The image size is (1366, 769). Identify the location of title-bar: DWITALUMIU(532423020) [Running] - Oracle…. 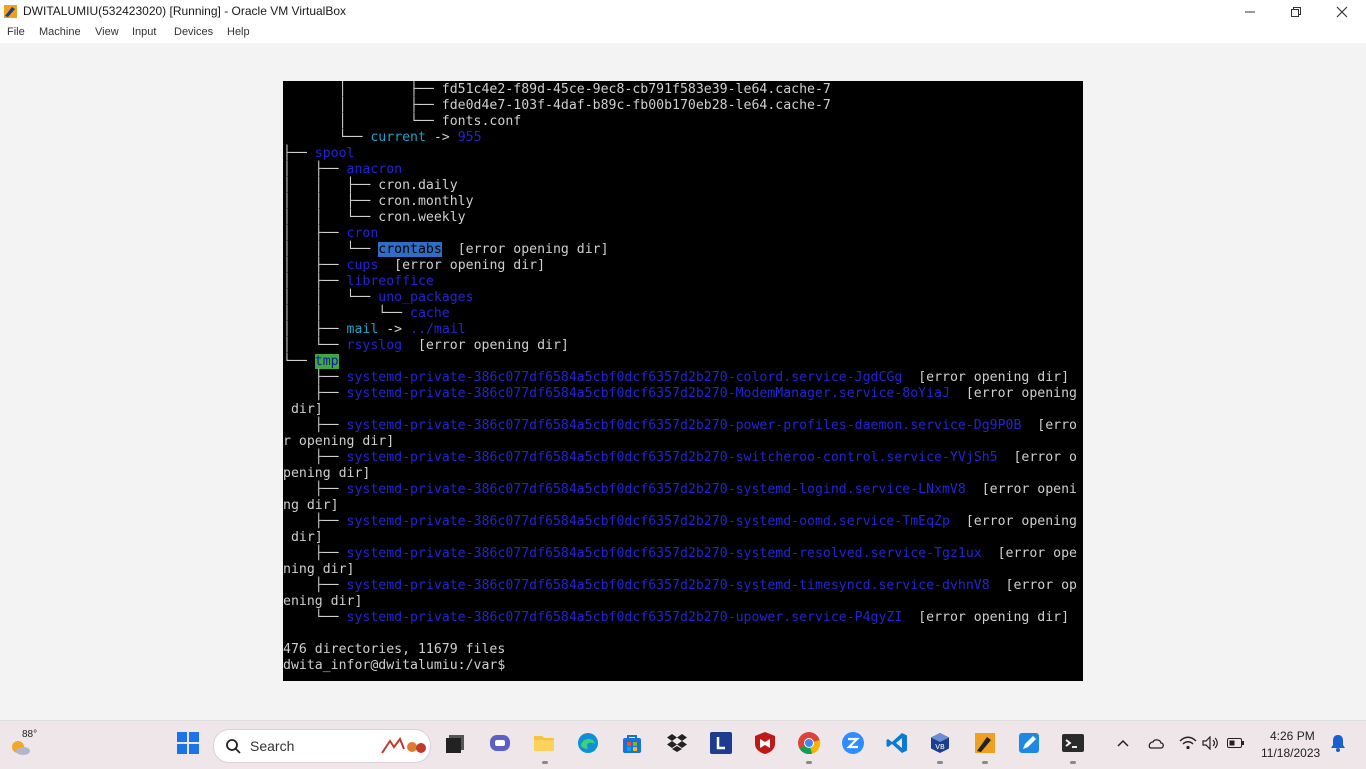
(683, 11).